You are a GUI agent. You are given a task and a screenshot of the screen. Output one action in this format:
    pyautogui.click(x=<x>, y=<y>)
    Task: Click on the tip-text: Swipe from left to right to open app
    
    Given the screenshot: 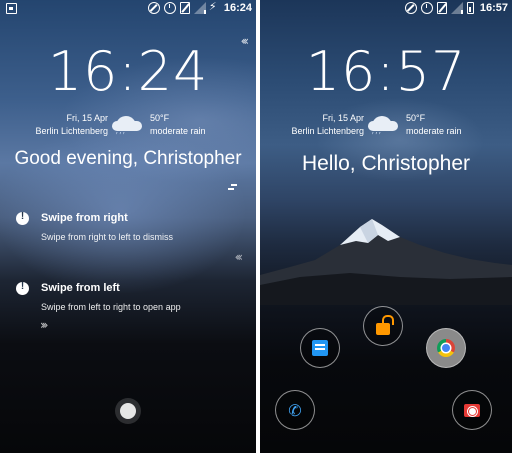 What is the action you would take?
    pyautogui.click(x=111, y=307)
    